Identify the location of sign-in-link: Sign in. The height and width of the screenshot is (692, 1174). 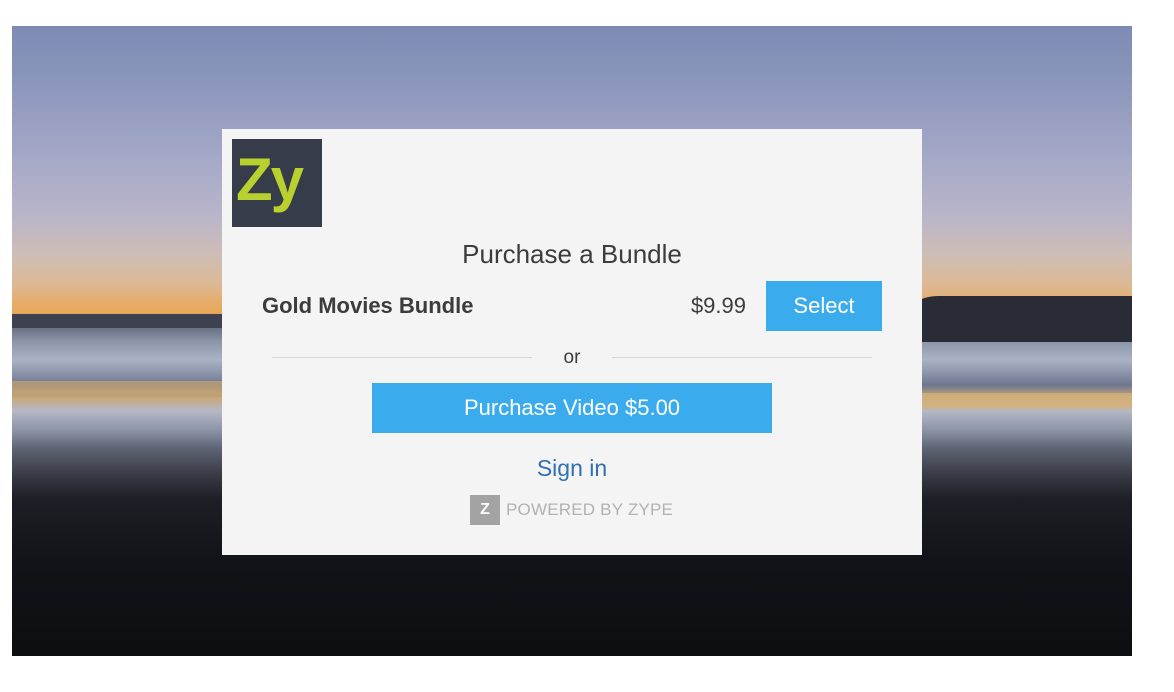
(572, 468).